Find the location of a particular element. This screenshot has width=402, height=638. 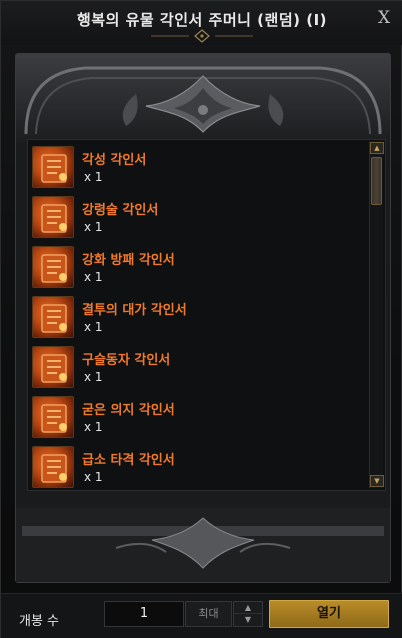

list-scrollbar: ▲ ▼ is located at coordinates (376, 314).